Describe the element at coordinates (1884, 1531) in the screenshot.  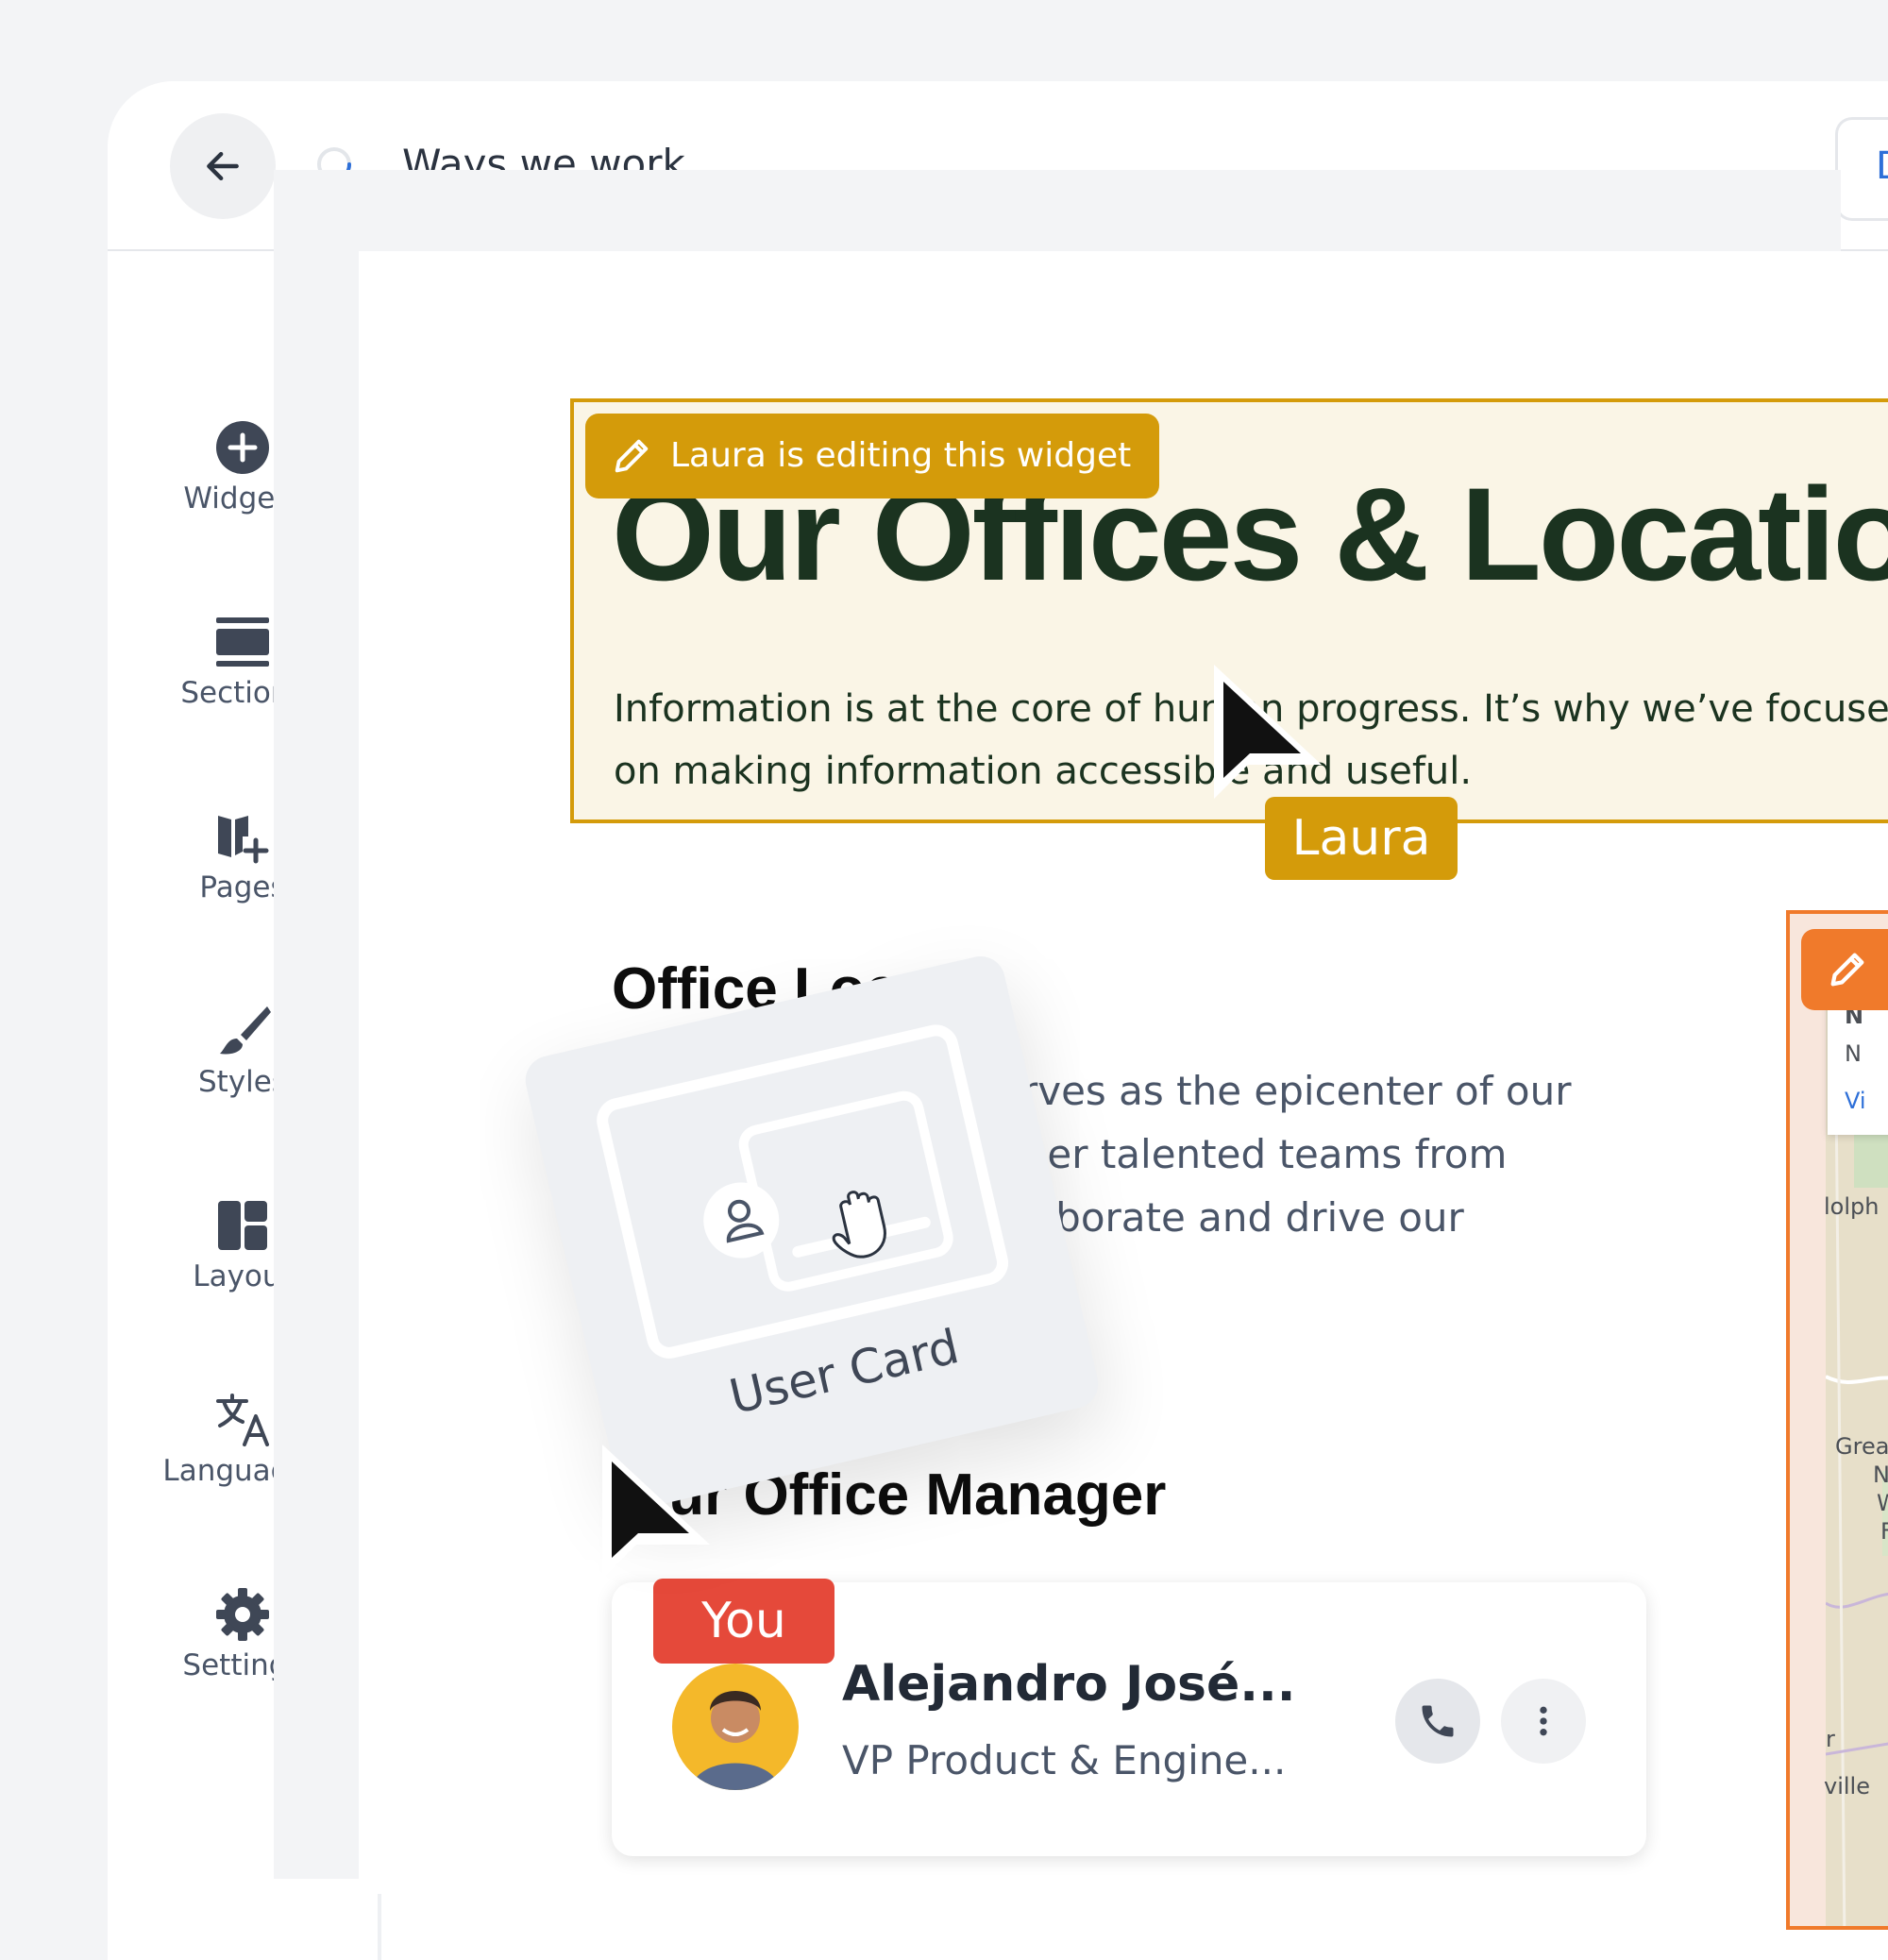
I see `map-label: F` at that location.